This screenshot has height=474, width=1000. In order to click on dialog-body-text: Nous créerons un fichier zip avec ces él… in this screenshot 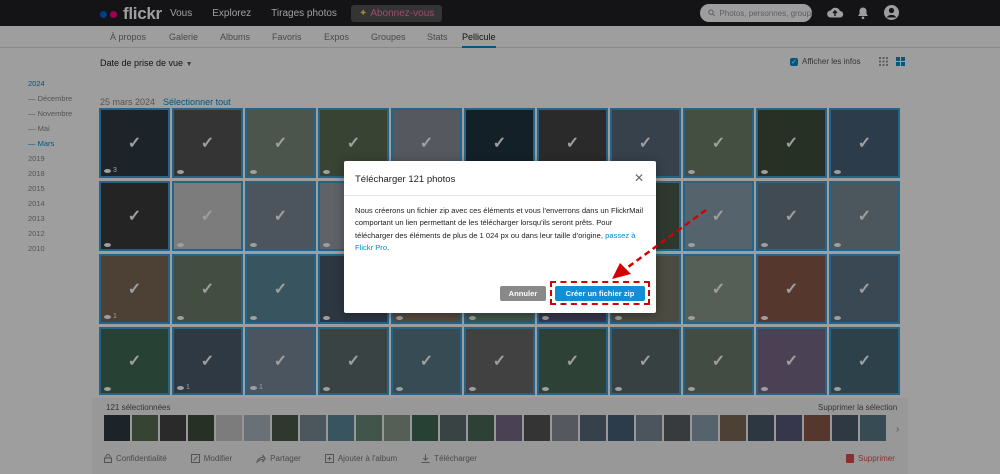, I will do `click(499, 223)`.